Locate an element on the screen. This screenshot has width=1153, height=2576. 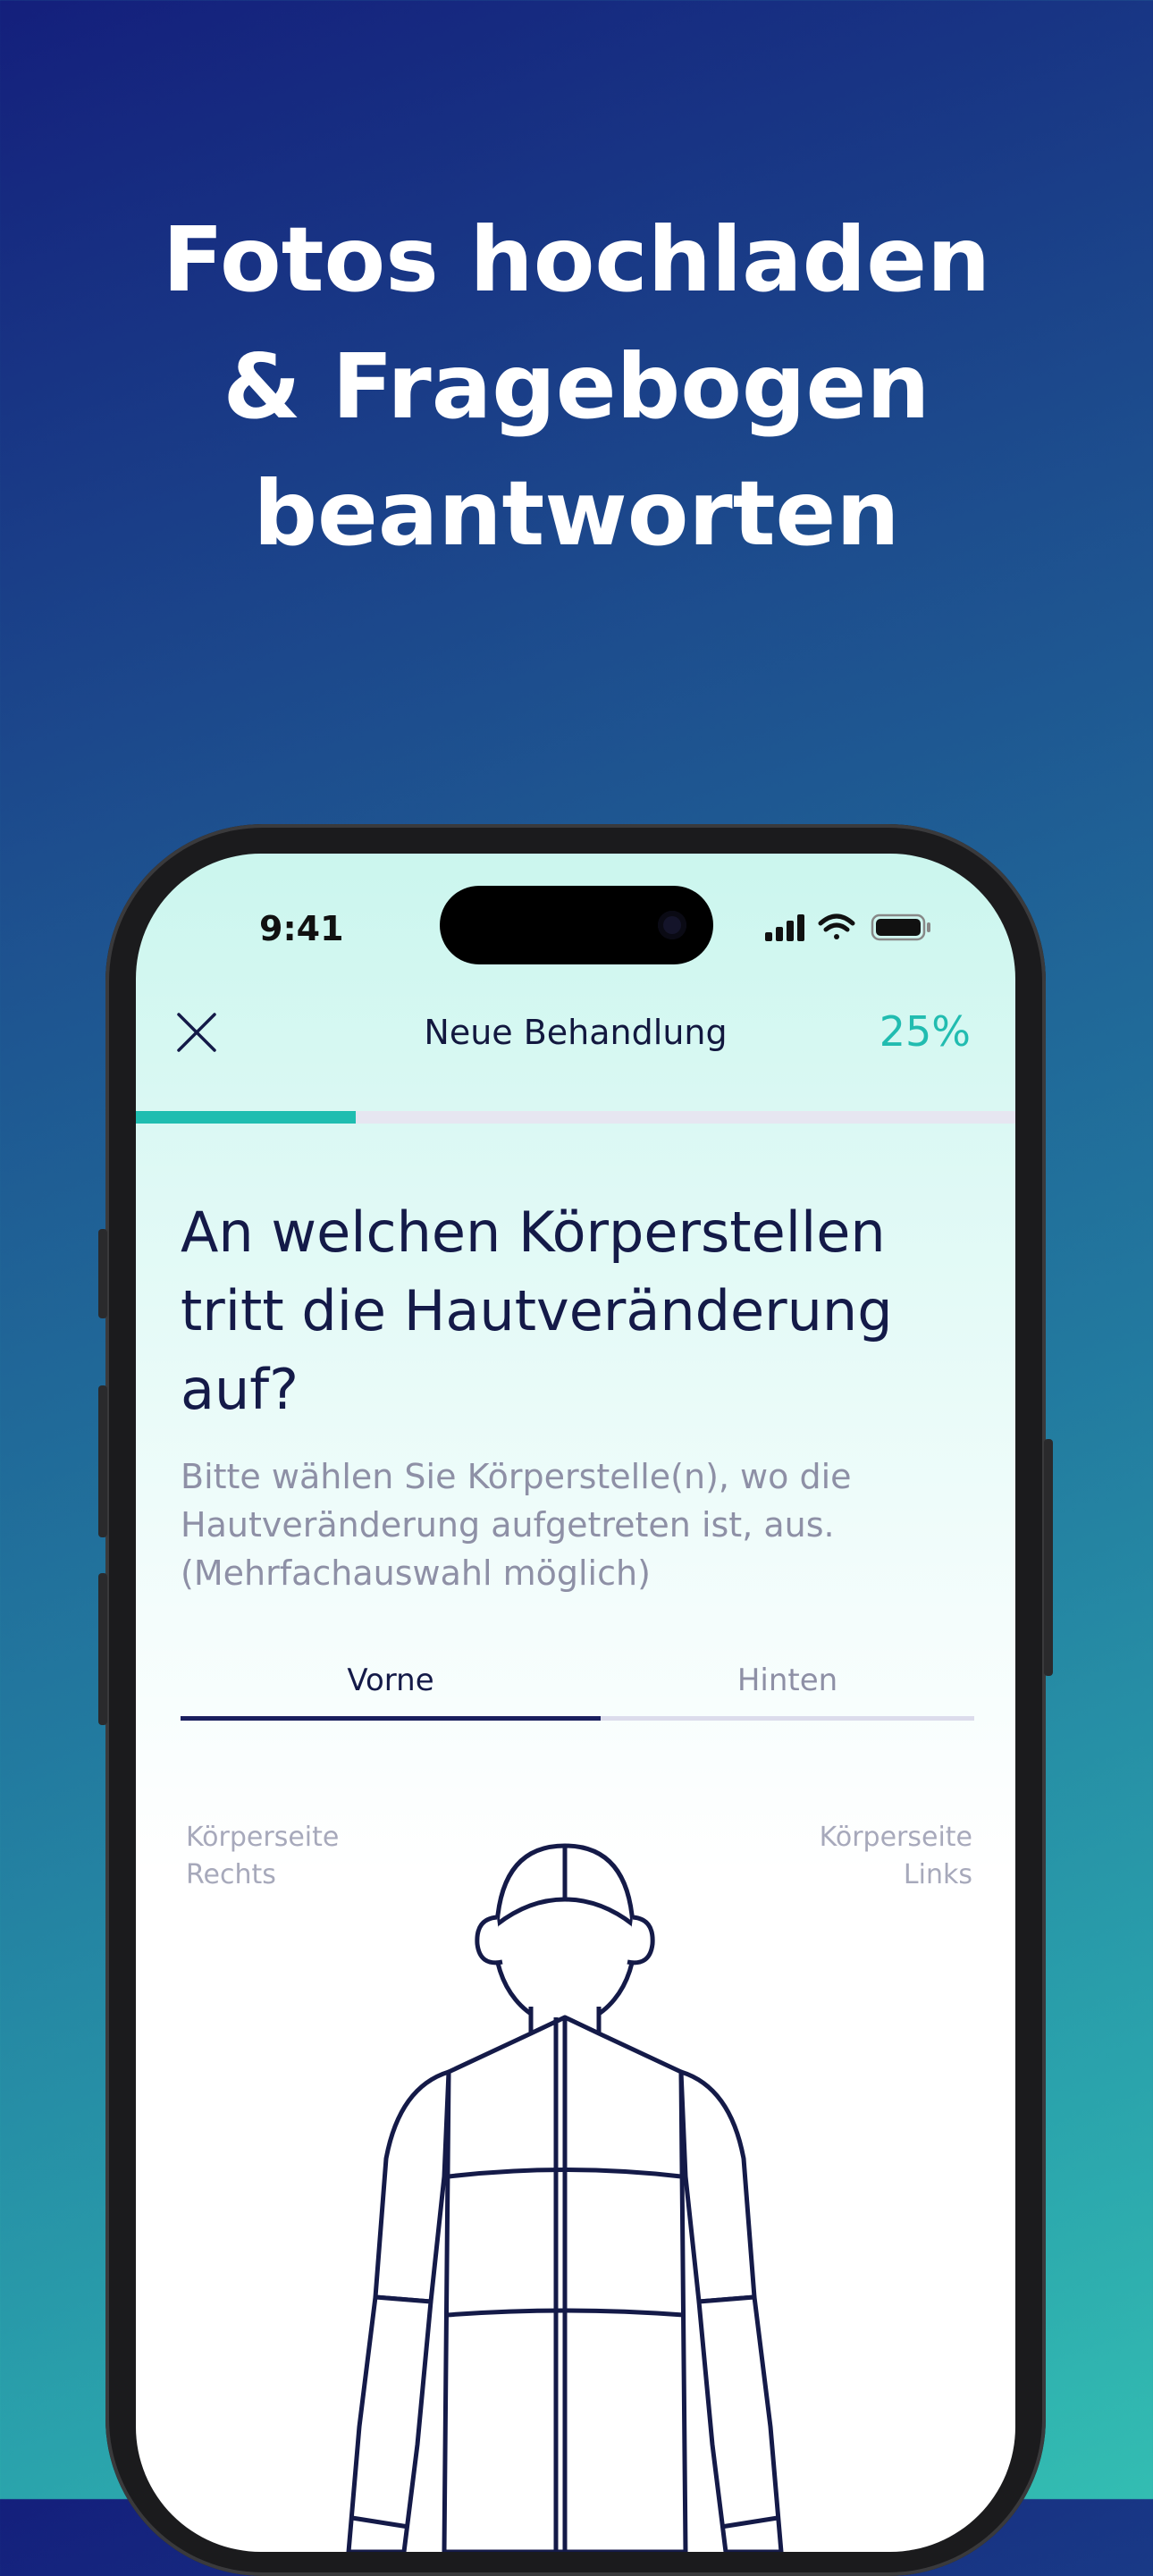
marketing-headline: Fotos hochladen & Fragebogen beantworten is located at coordinates (576, 387).